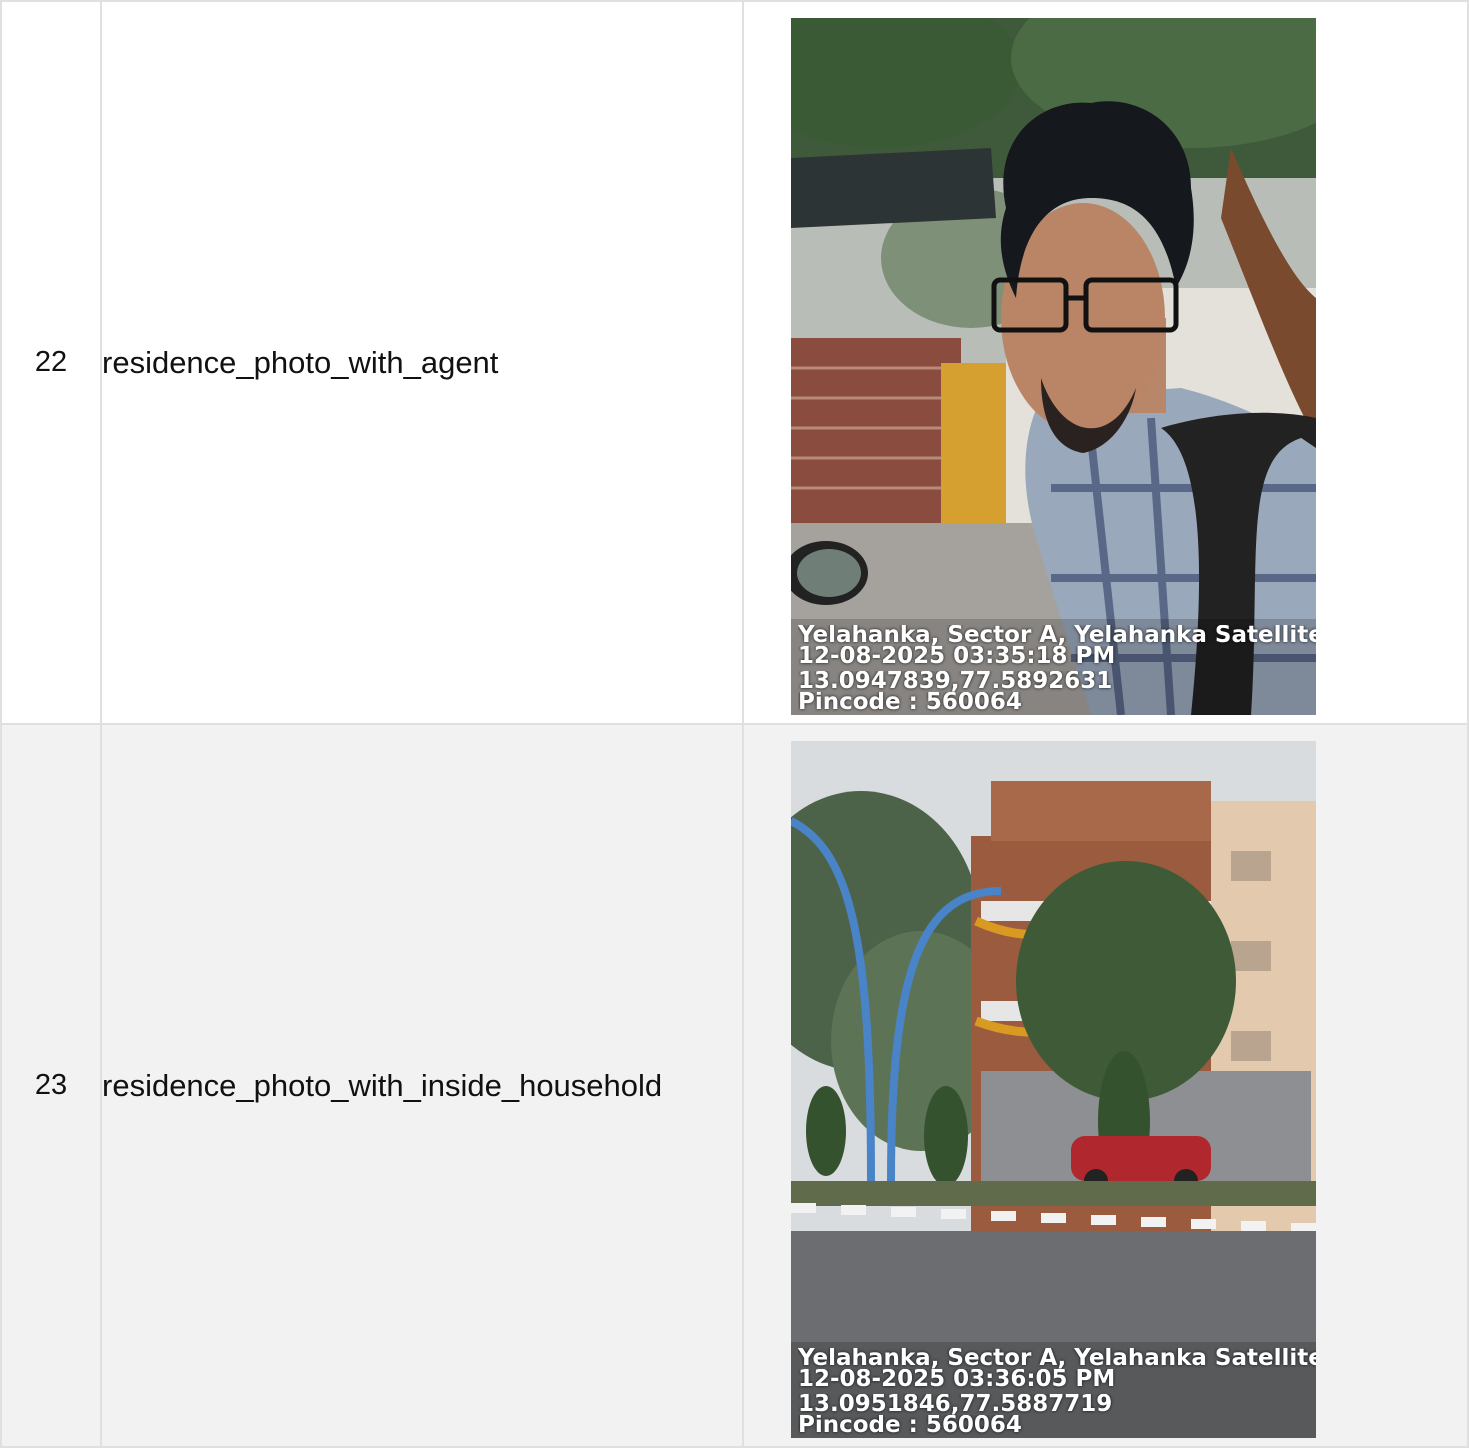 Image resolution: width=1469 pixels, height=1454 pixels. Describe the element at coordinates (51, 1085) in the screenshot. I see `row-index: 23` at that location.